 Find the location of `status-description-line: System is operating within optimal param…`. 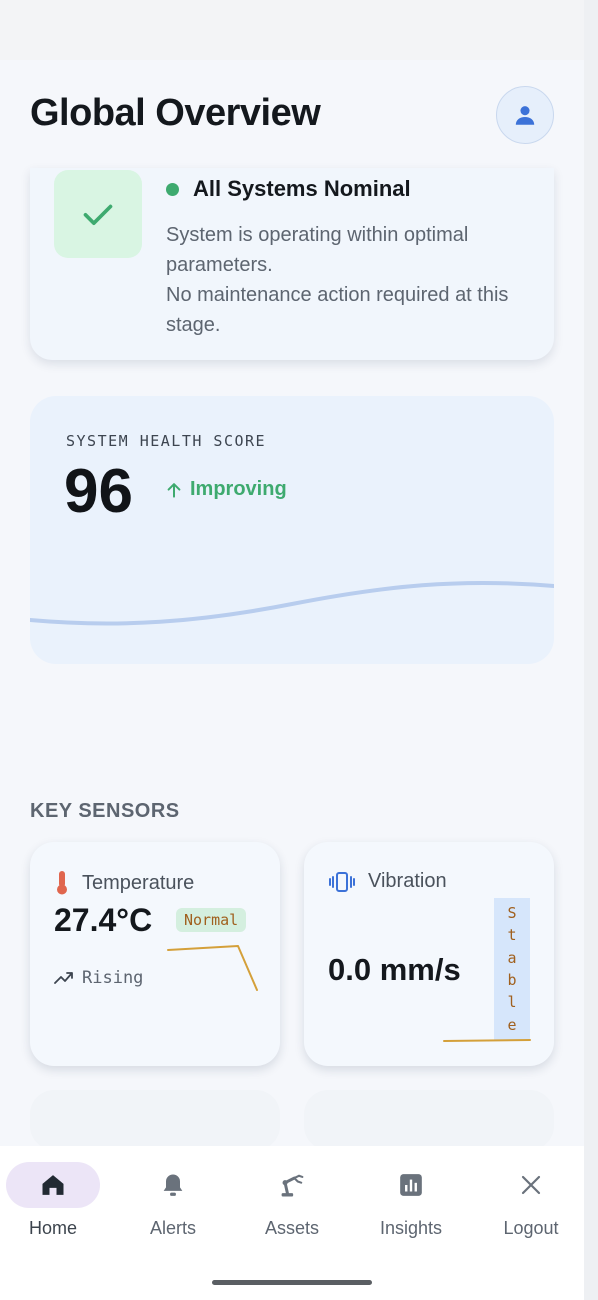

status-description-line: System is operating within optimal param… is located at coordinates (317, 250).